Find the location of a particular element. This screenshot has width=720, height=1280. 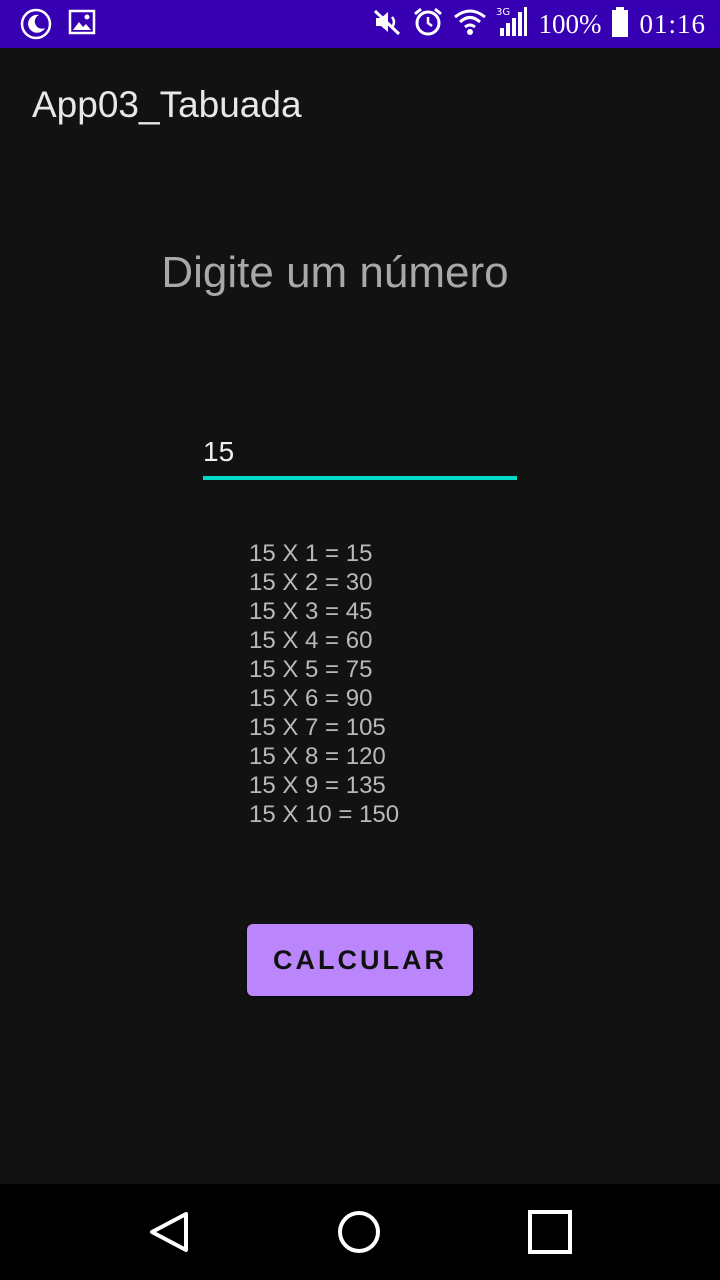

home-icon is located at coordinates (359, 1232).